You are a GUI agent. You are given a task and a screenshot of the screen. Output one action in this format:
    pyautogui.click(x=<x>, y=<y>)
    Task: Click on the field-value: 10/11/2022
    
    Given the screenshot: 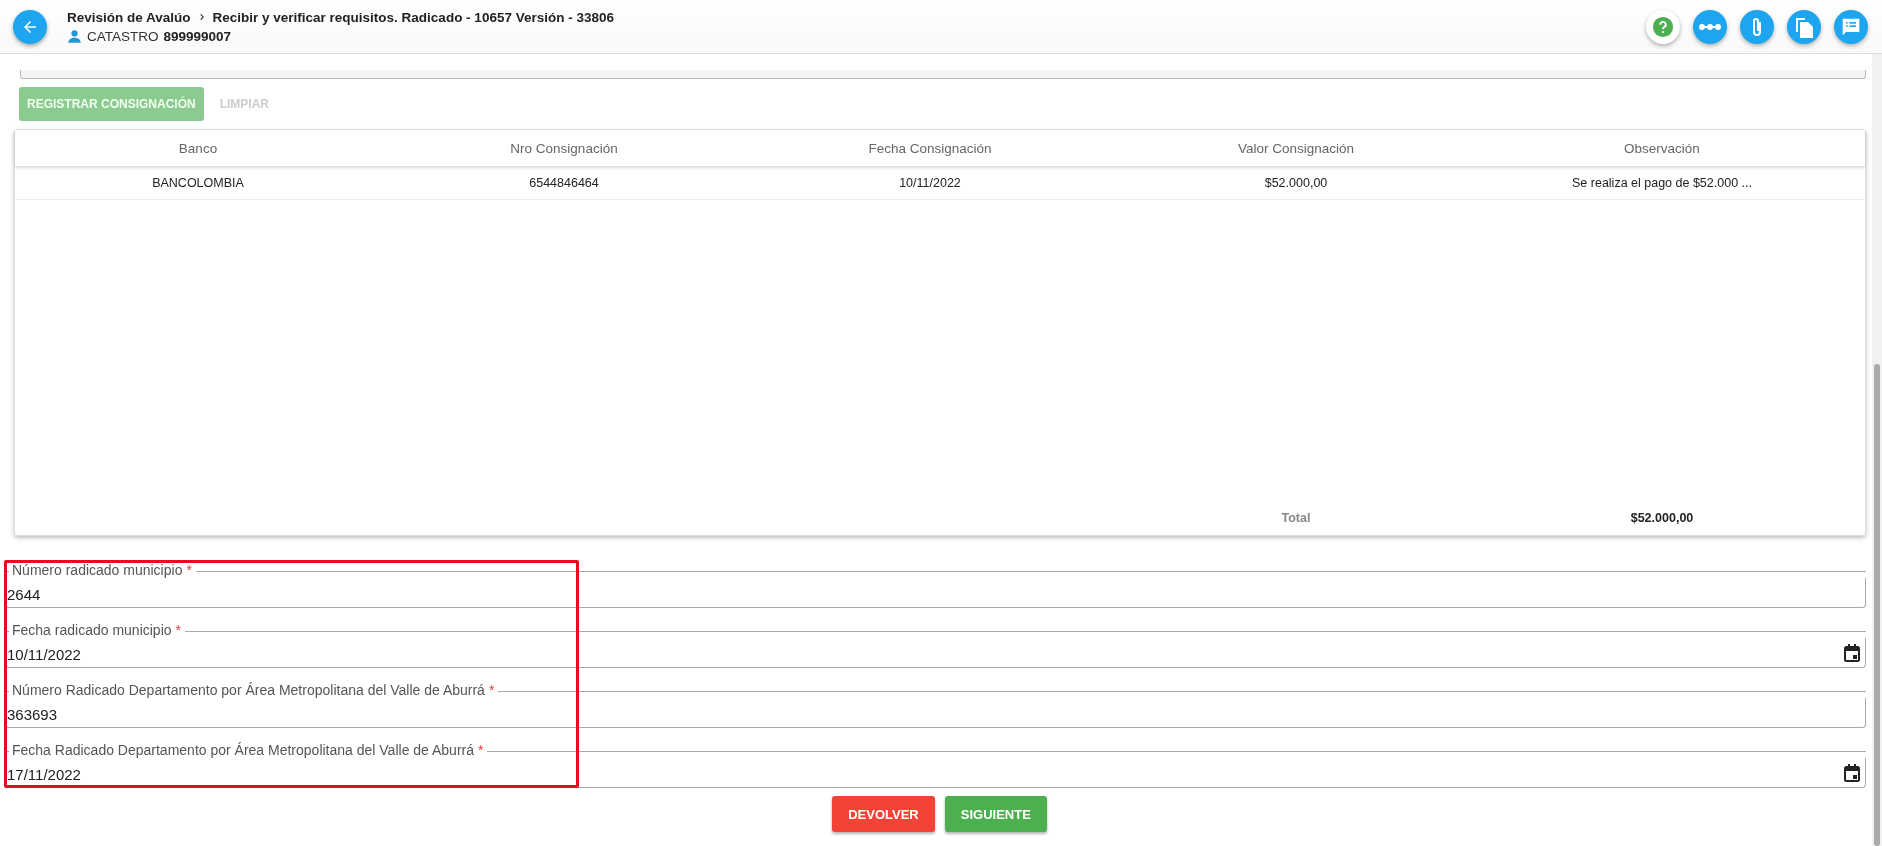 What is the action you would take?
    pyautogui.click(x=44, y=655)
    